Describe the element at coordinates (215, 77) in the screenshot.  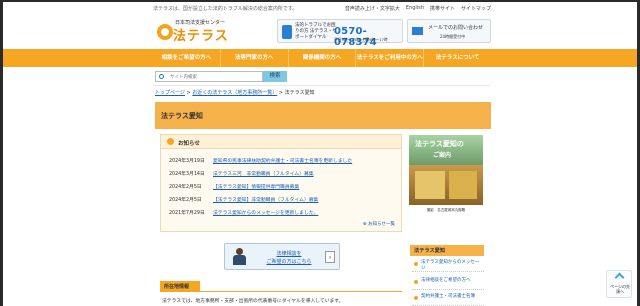
I see `search-input` at that location.